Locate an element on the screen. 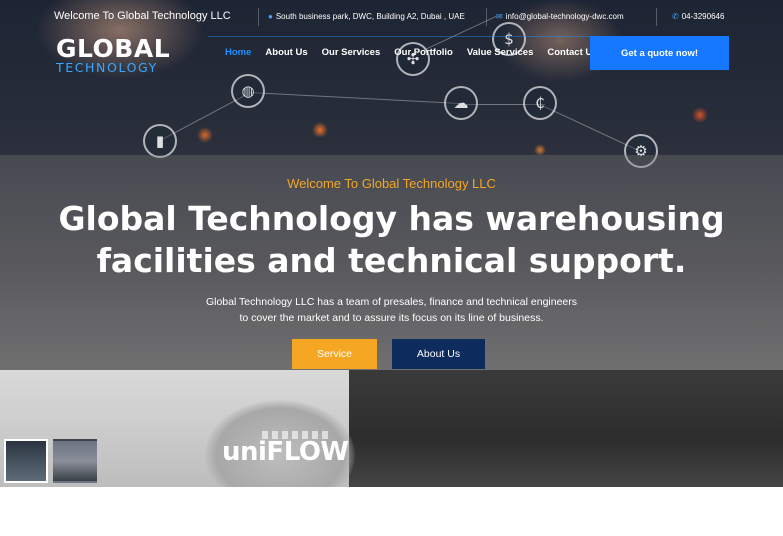 The width and height of the screenshot is (783, 536). nav-item-our-services: Our Services is located at coordinates (351, 52).